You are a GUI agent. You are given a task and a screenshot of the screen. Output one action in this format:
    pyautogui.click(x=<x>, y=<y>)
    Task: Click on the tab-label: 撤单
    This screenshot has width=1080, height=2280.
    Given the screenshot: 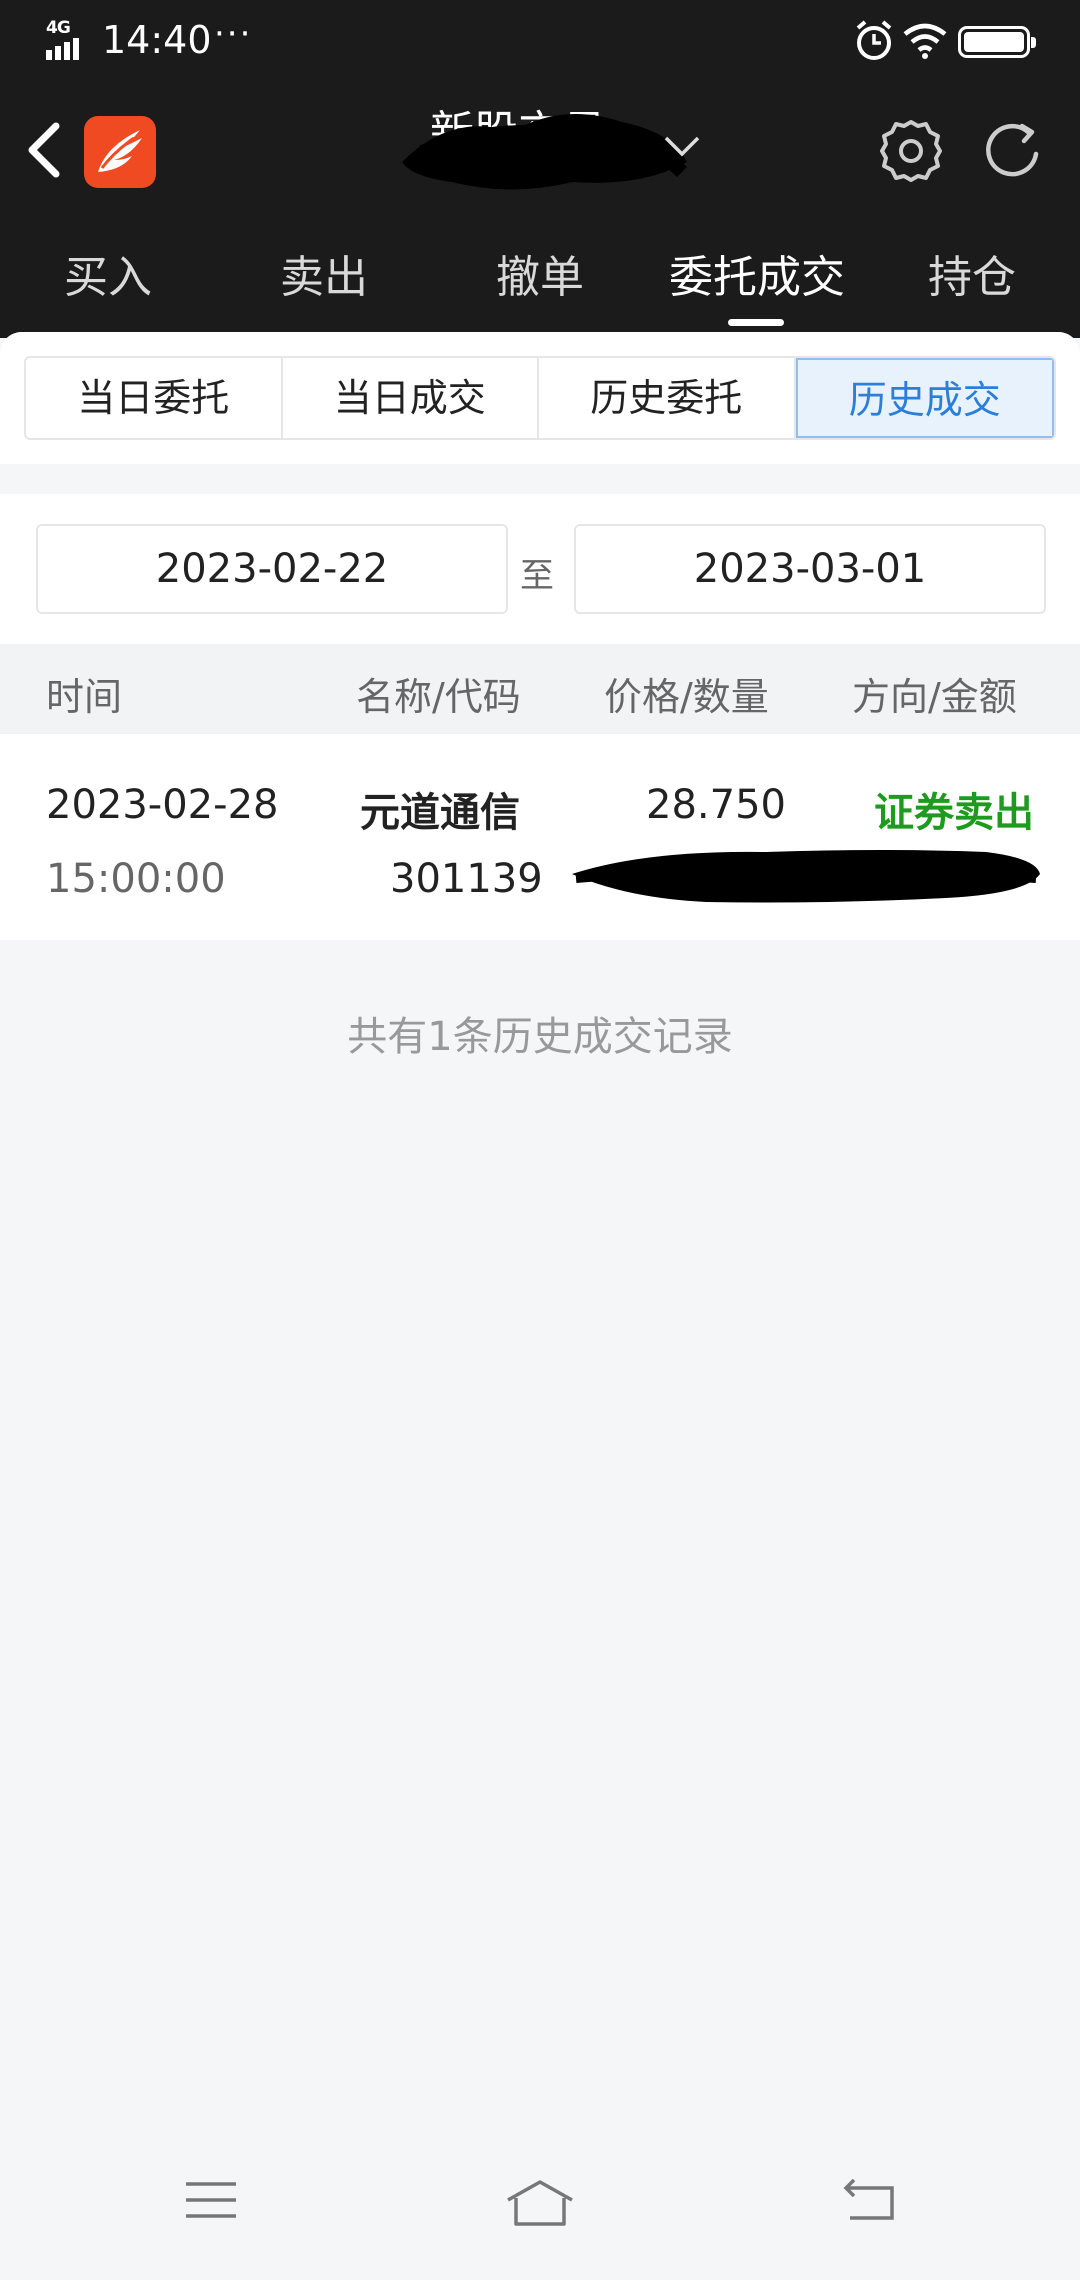 What is the action you would take?
    pyautogui.click(x=540, y=277)
    